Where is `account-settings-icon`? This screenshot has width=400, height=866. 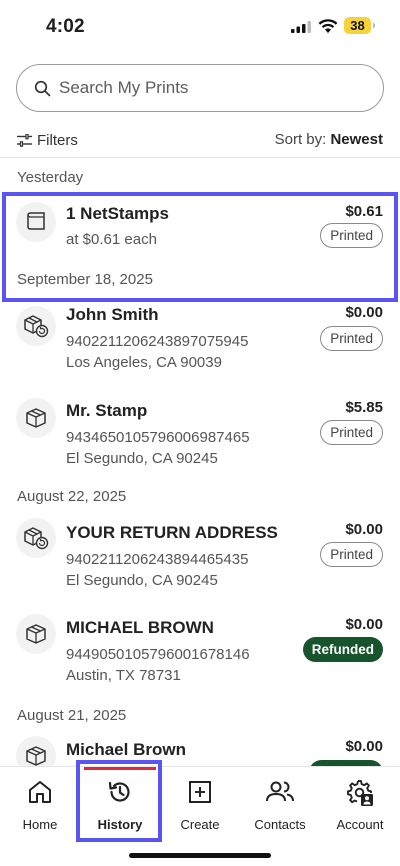 account-settings-icon is located at coordinates (360, 793).